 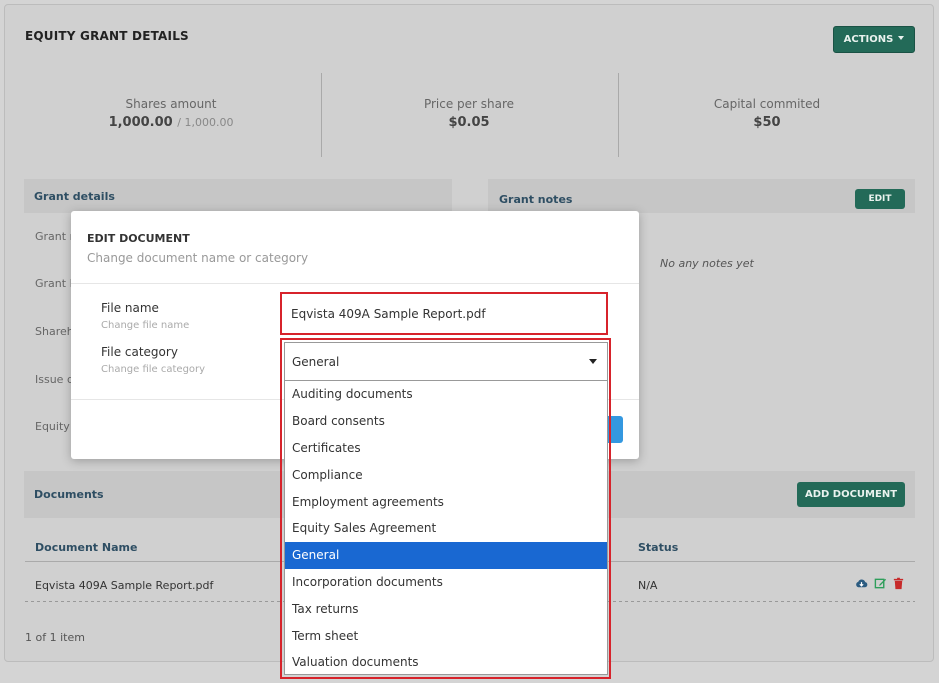 What do you see at coordinates (139, 352) in the screenshot?
I see `file-category-label: File category` at bounding box center [139, 352].